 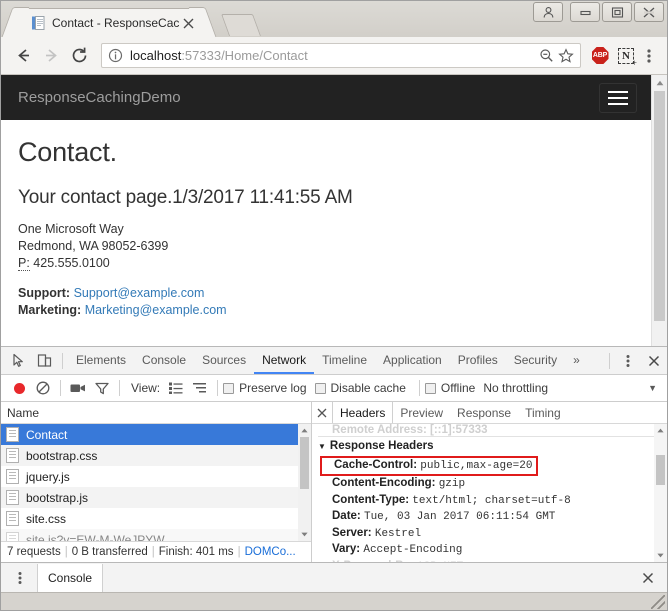 I want to click on url-path: :57333/Home/Contact, so click(x=244, y=55).